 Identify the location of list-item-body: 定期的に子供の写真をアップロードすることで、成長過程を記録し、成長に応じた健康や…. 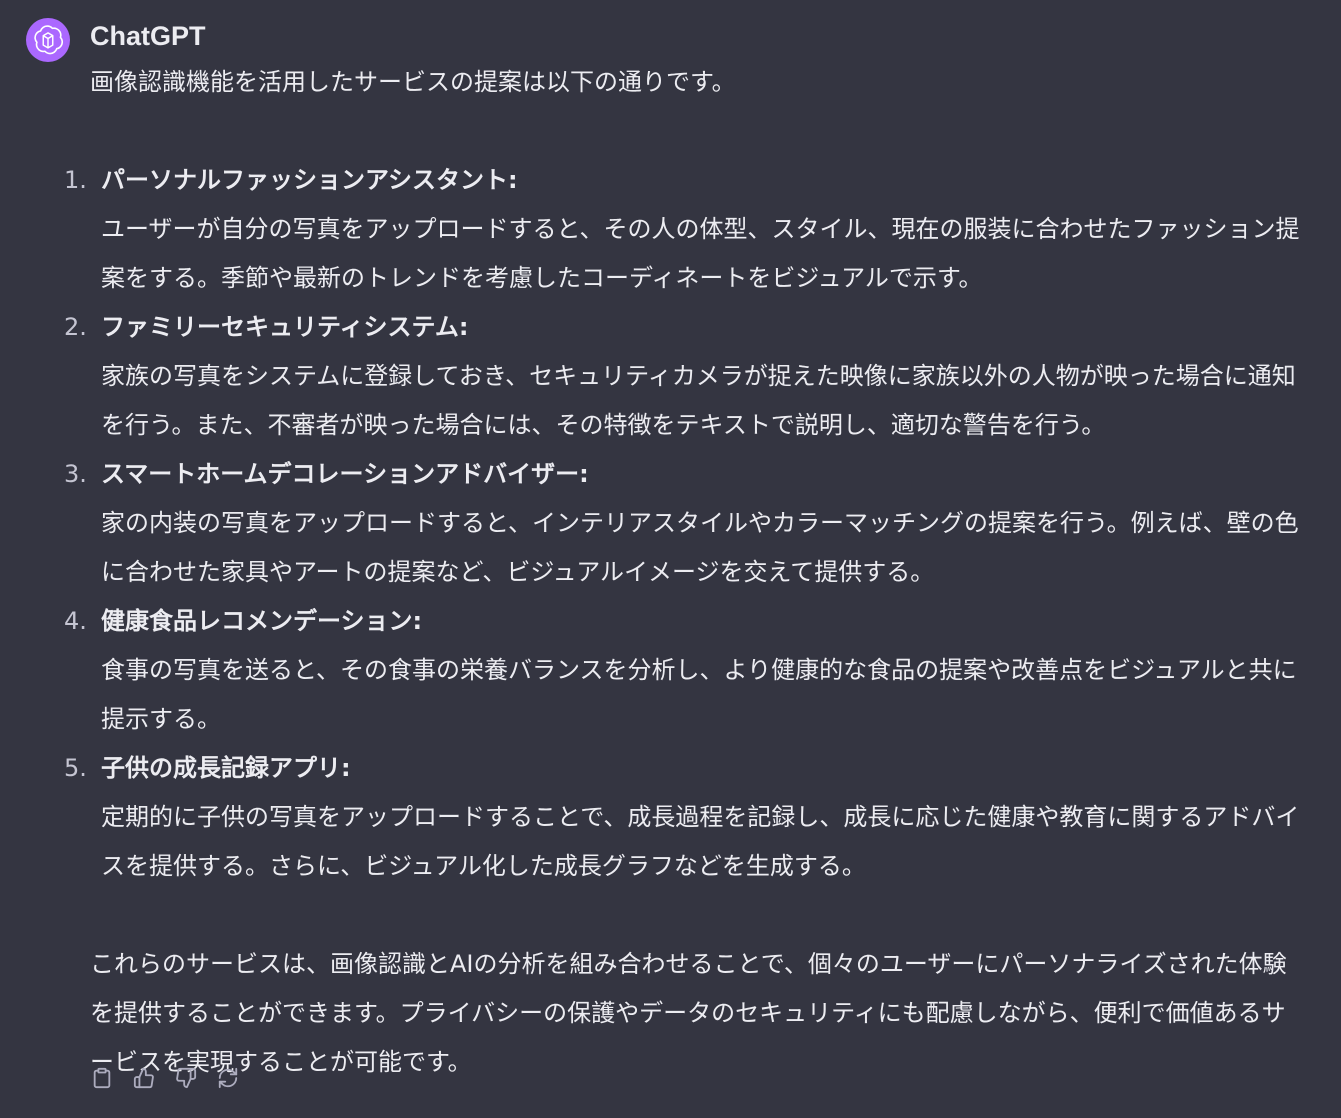
(700, 841).